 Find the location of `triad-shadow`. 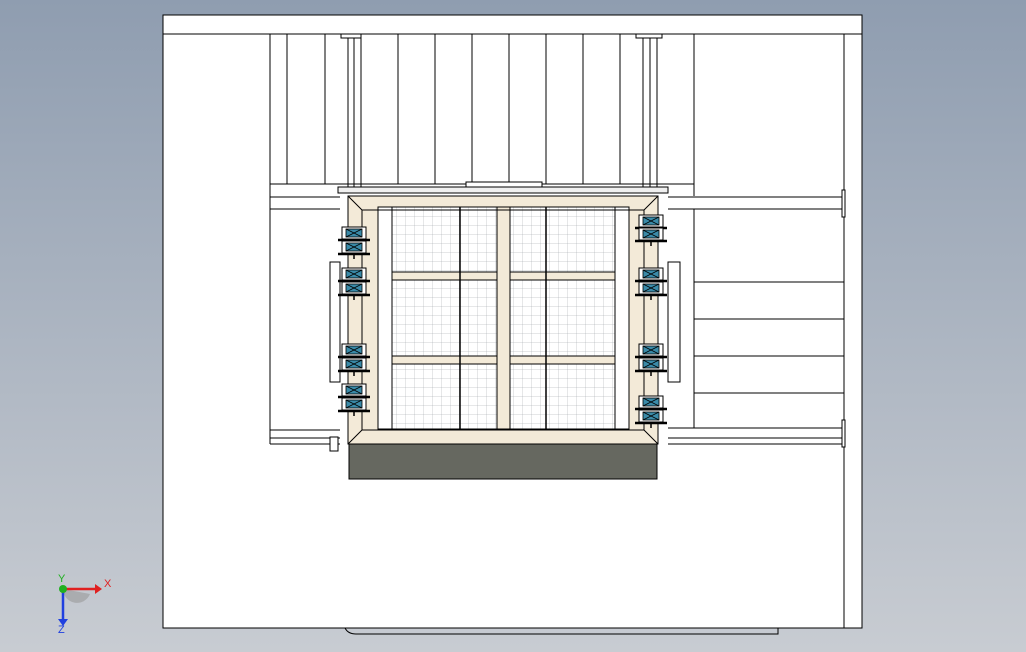

triad-shadow is located at coordinates (76, 596).